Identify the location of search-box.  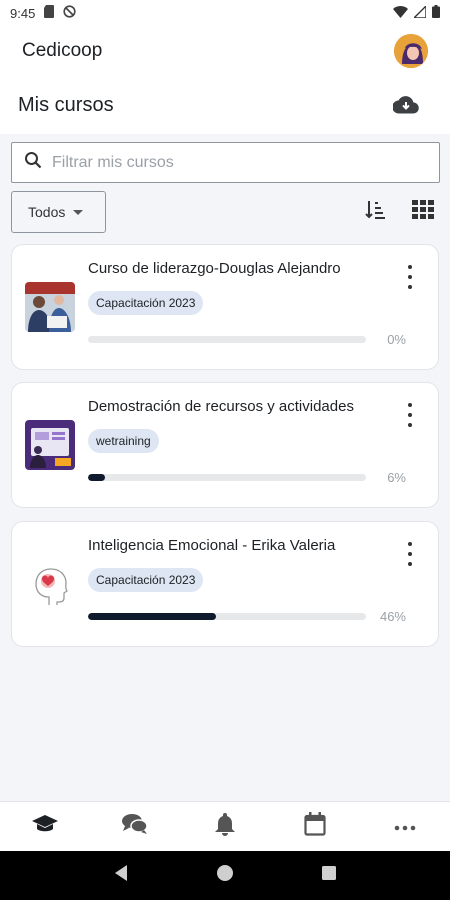
(225, 162).